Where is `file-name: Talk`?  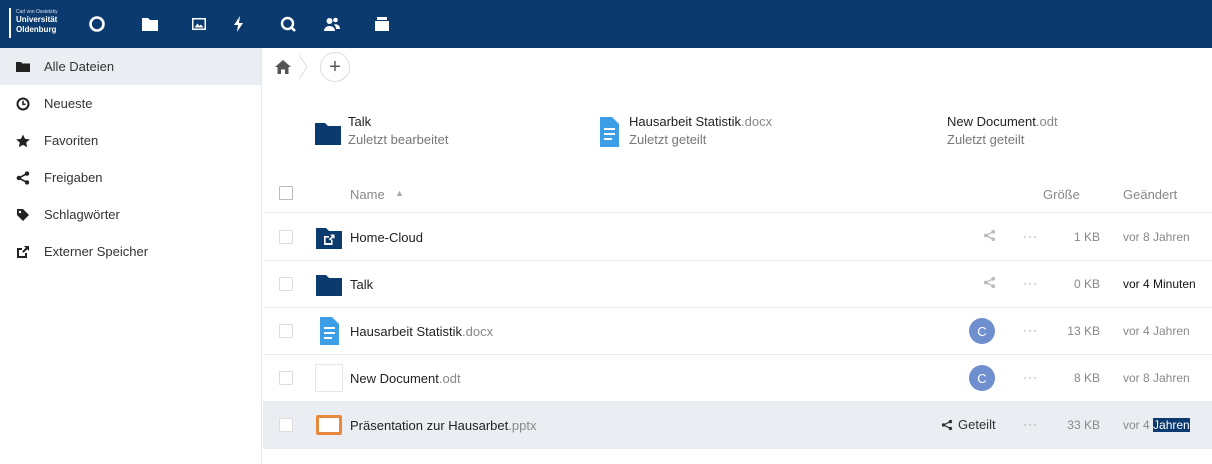
file-name: Talk is located at coordinates (362, 284).